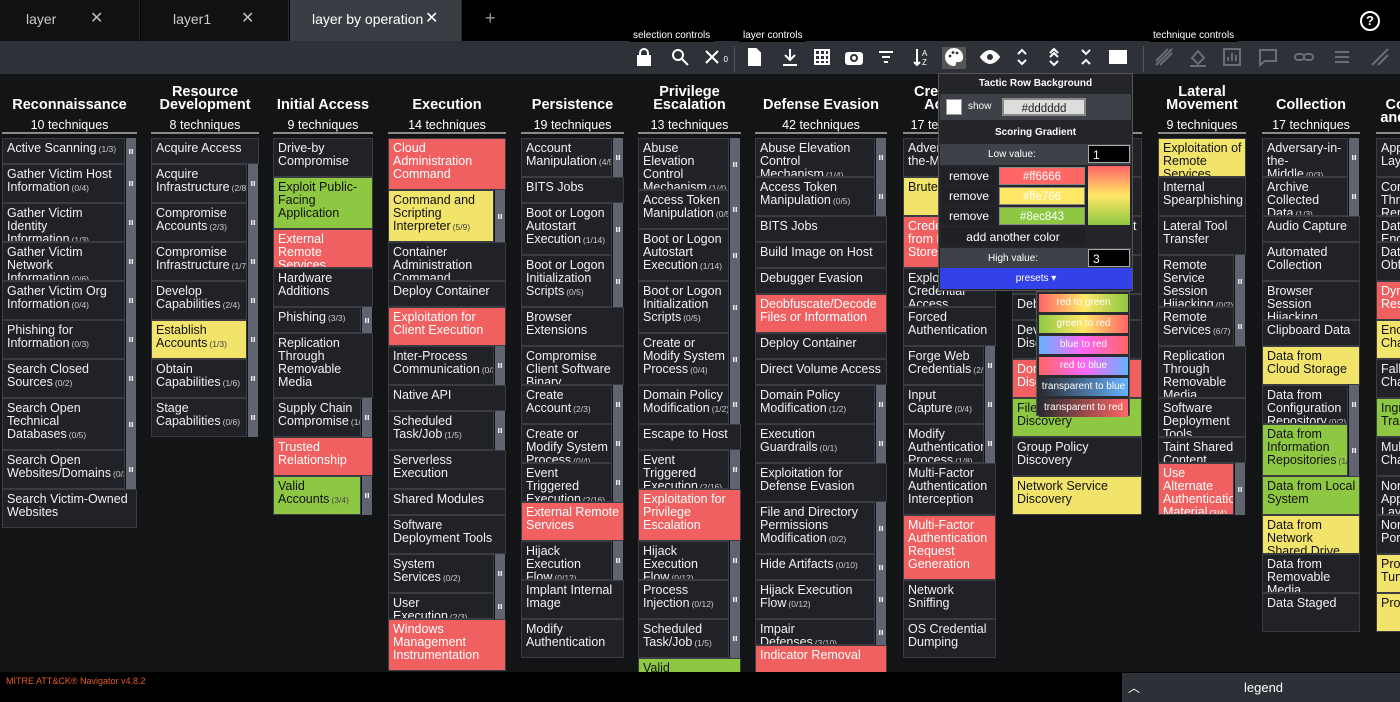 This screenshot has width=1400, height=702. I want to click on technique-cell: Internal Spearphishing, so click(1202, 196).